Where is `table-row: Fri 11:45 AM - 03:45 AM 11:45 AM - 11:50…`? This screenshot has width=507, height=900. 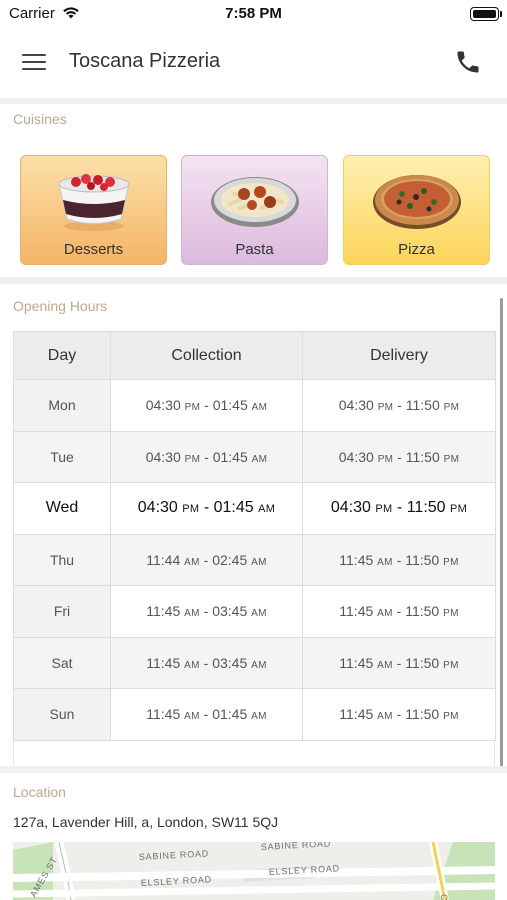 table-row: Fri 11:45 AM - 03:45 AM 11:45 AM - 11:50… is located at coordinates (254, 611).